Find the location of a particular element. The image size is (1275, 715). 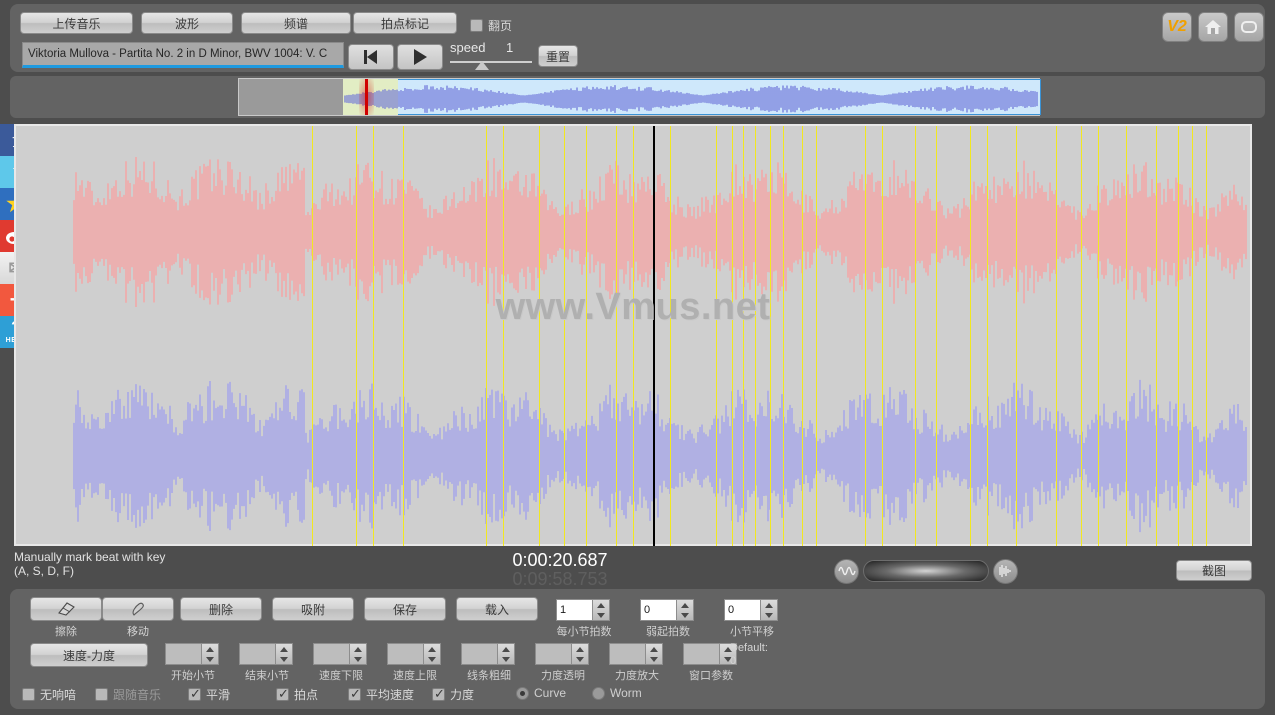

spinner-每小节拍数: 1 is located at coordinates (583, 610).